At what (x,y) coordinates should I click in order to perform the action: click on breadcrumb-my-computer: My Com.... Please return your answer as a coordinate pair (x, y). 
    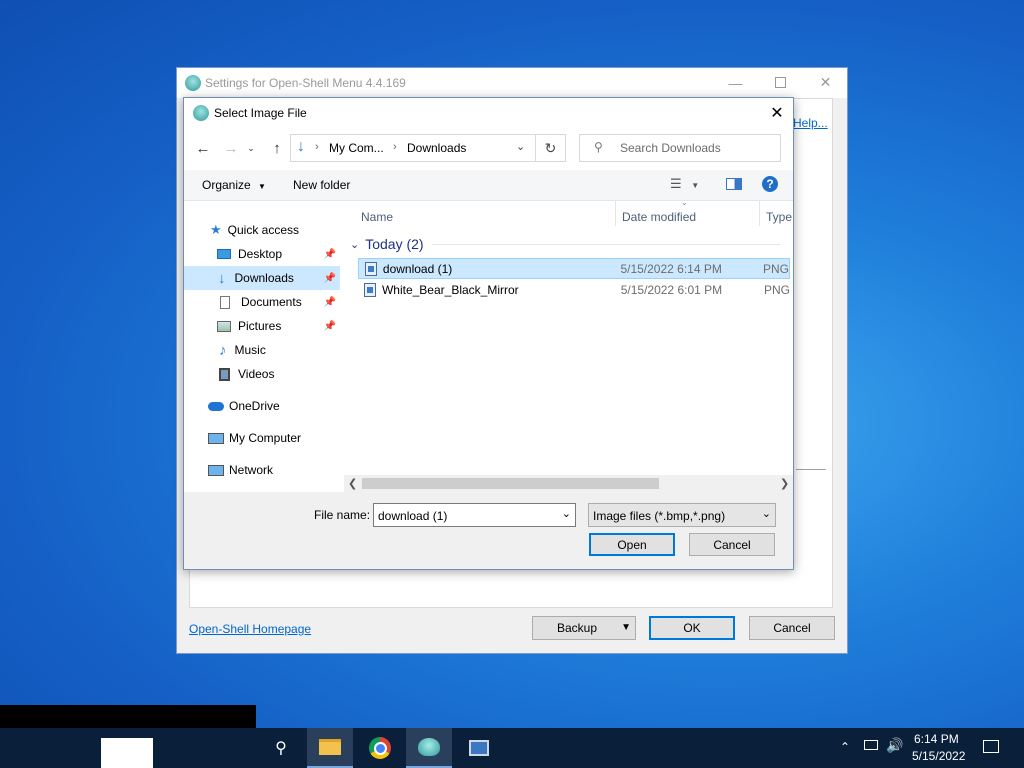
    Looking at the image, I should click on (356, 148).